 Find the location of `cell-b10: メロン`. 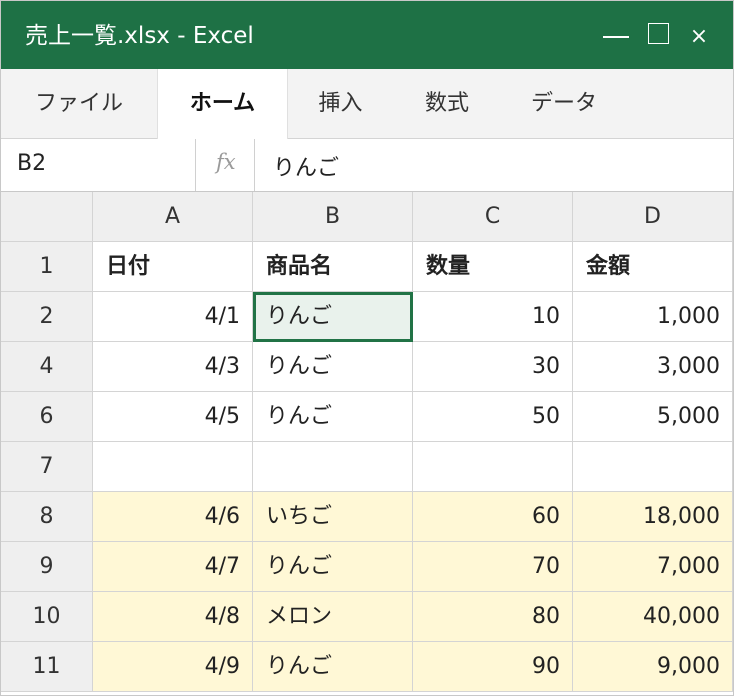

cell-b10: メロン is located at coordinates (333, 617).